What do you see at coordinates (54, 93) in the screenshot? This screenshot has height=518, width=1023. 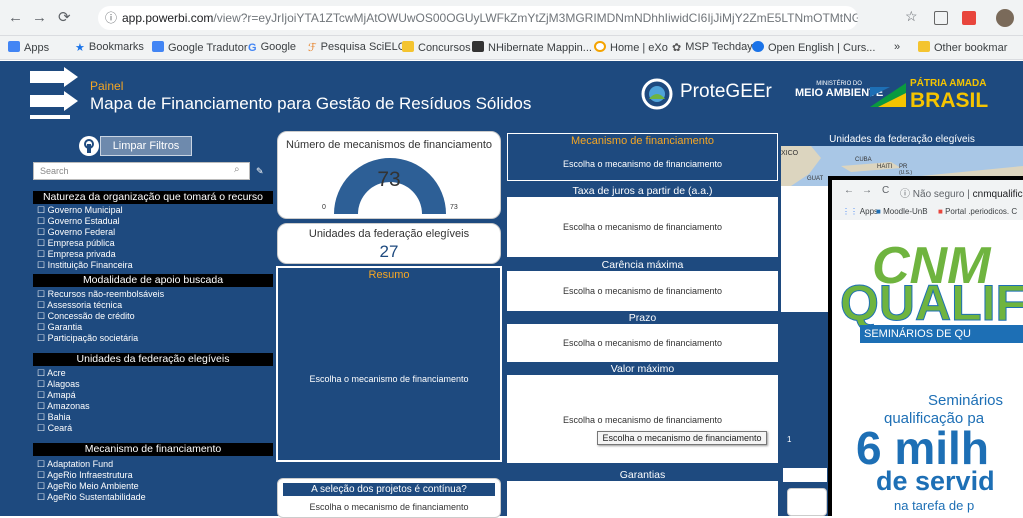 I see `arrows-logo-icon` at bounding box center [54, 93].